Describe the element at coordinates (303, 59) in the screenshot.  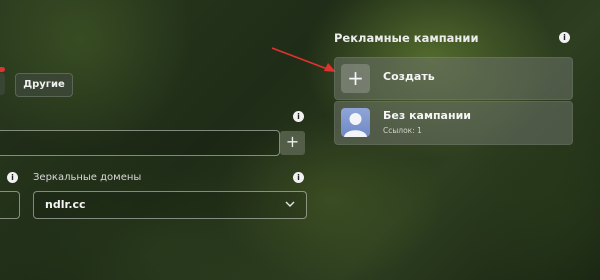
I see `annotation-arrow` at that location.